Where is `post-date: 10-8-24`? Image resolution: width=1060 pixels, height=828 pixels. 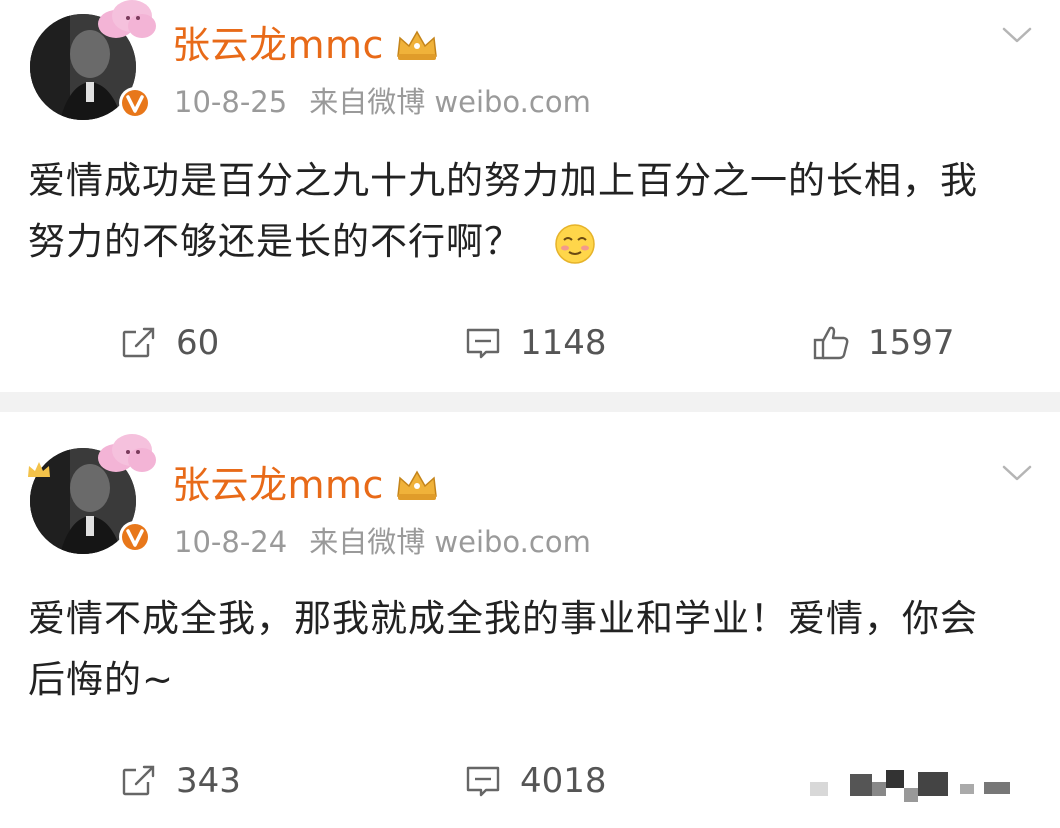 post-date: 10-8-24 is located at coordinates (231, 542).